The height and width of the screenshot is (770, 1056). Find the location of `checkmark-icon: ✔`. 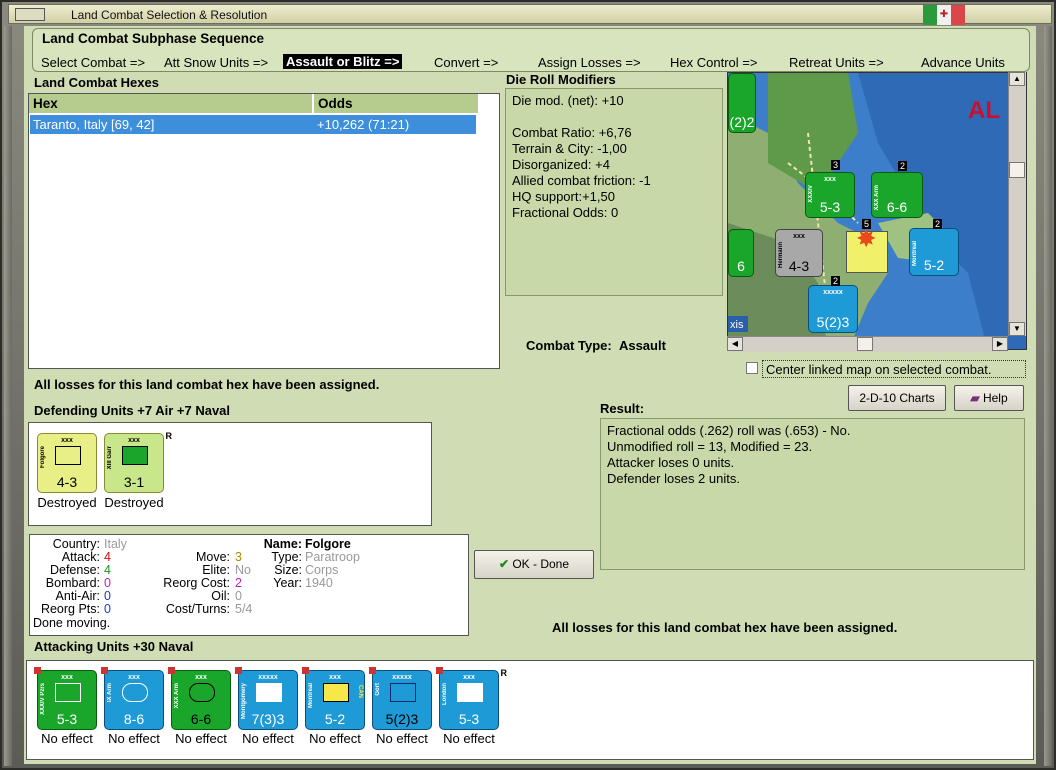

checkmark-icon: ✔ is located at coordinates (503, 564).